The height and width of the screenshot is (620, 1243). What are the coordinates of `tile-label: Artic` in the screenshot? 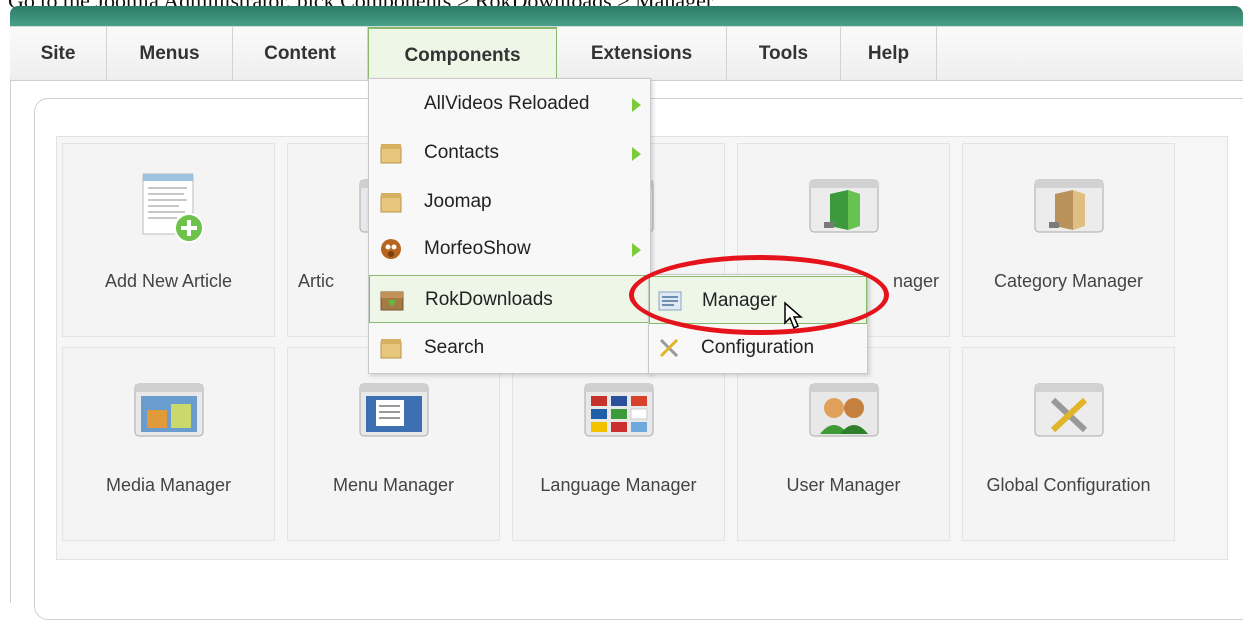 It's located at (316, 281).